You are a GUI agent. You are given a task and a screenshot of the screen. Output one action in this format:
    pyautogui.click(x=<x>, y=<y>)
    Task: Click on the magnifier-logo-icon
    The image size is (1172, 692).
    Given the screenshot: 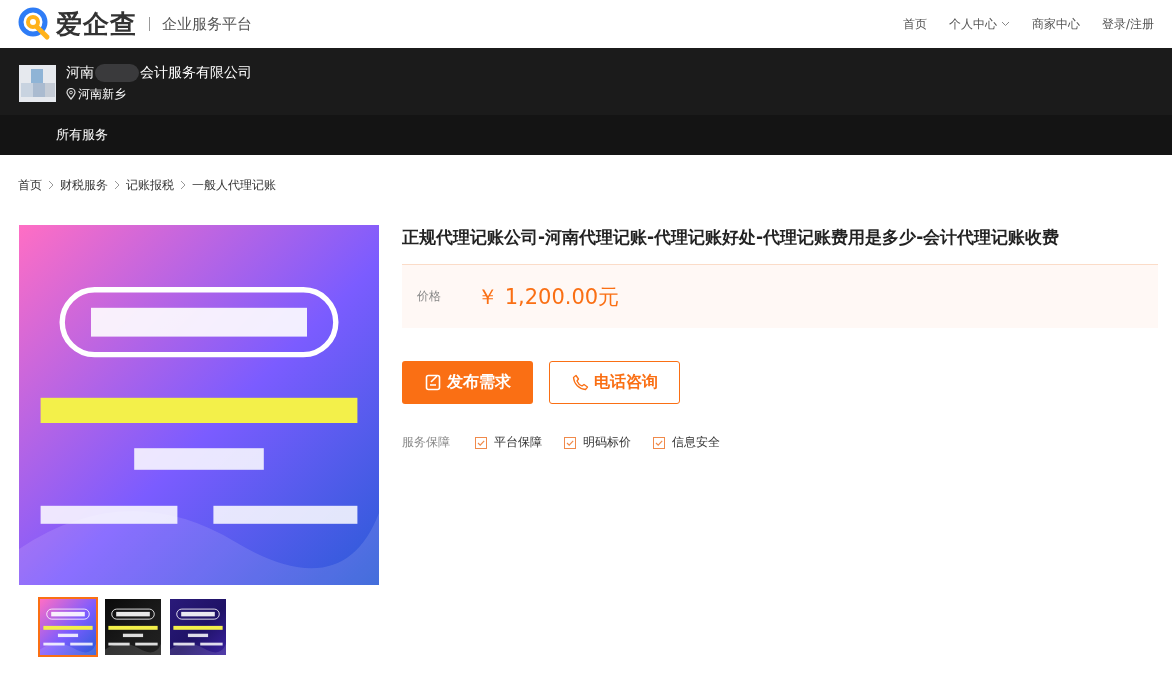 What is the action you would take?
    pyautogui.click(x=35, y=24)
    